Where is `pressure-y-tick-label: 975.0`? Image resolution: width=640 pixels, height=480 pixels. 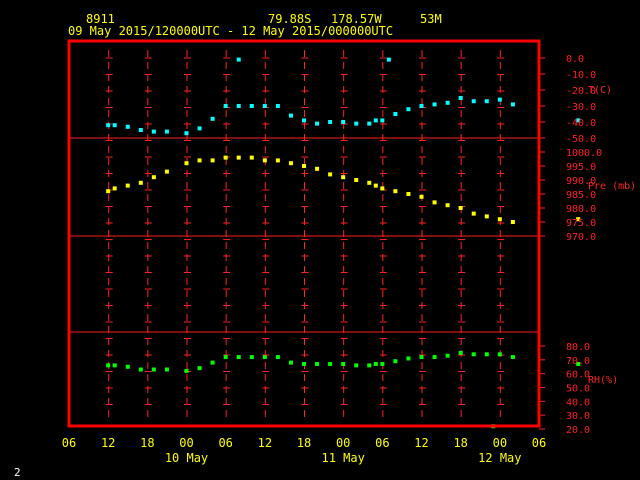
pressure-y-tick-label: 975.0 is located at coordinates (581, 223).